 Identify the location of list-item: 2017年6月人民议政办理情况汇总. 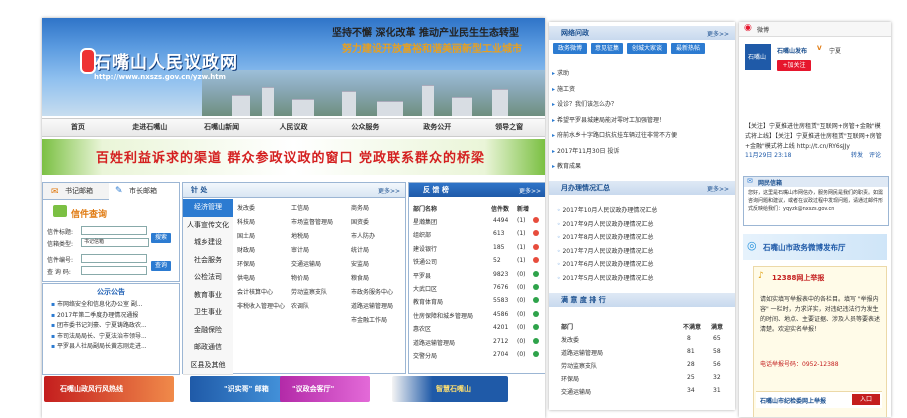
(605, 263).